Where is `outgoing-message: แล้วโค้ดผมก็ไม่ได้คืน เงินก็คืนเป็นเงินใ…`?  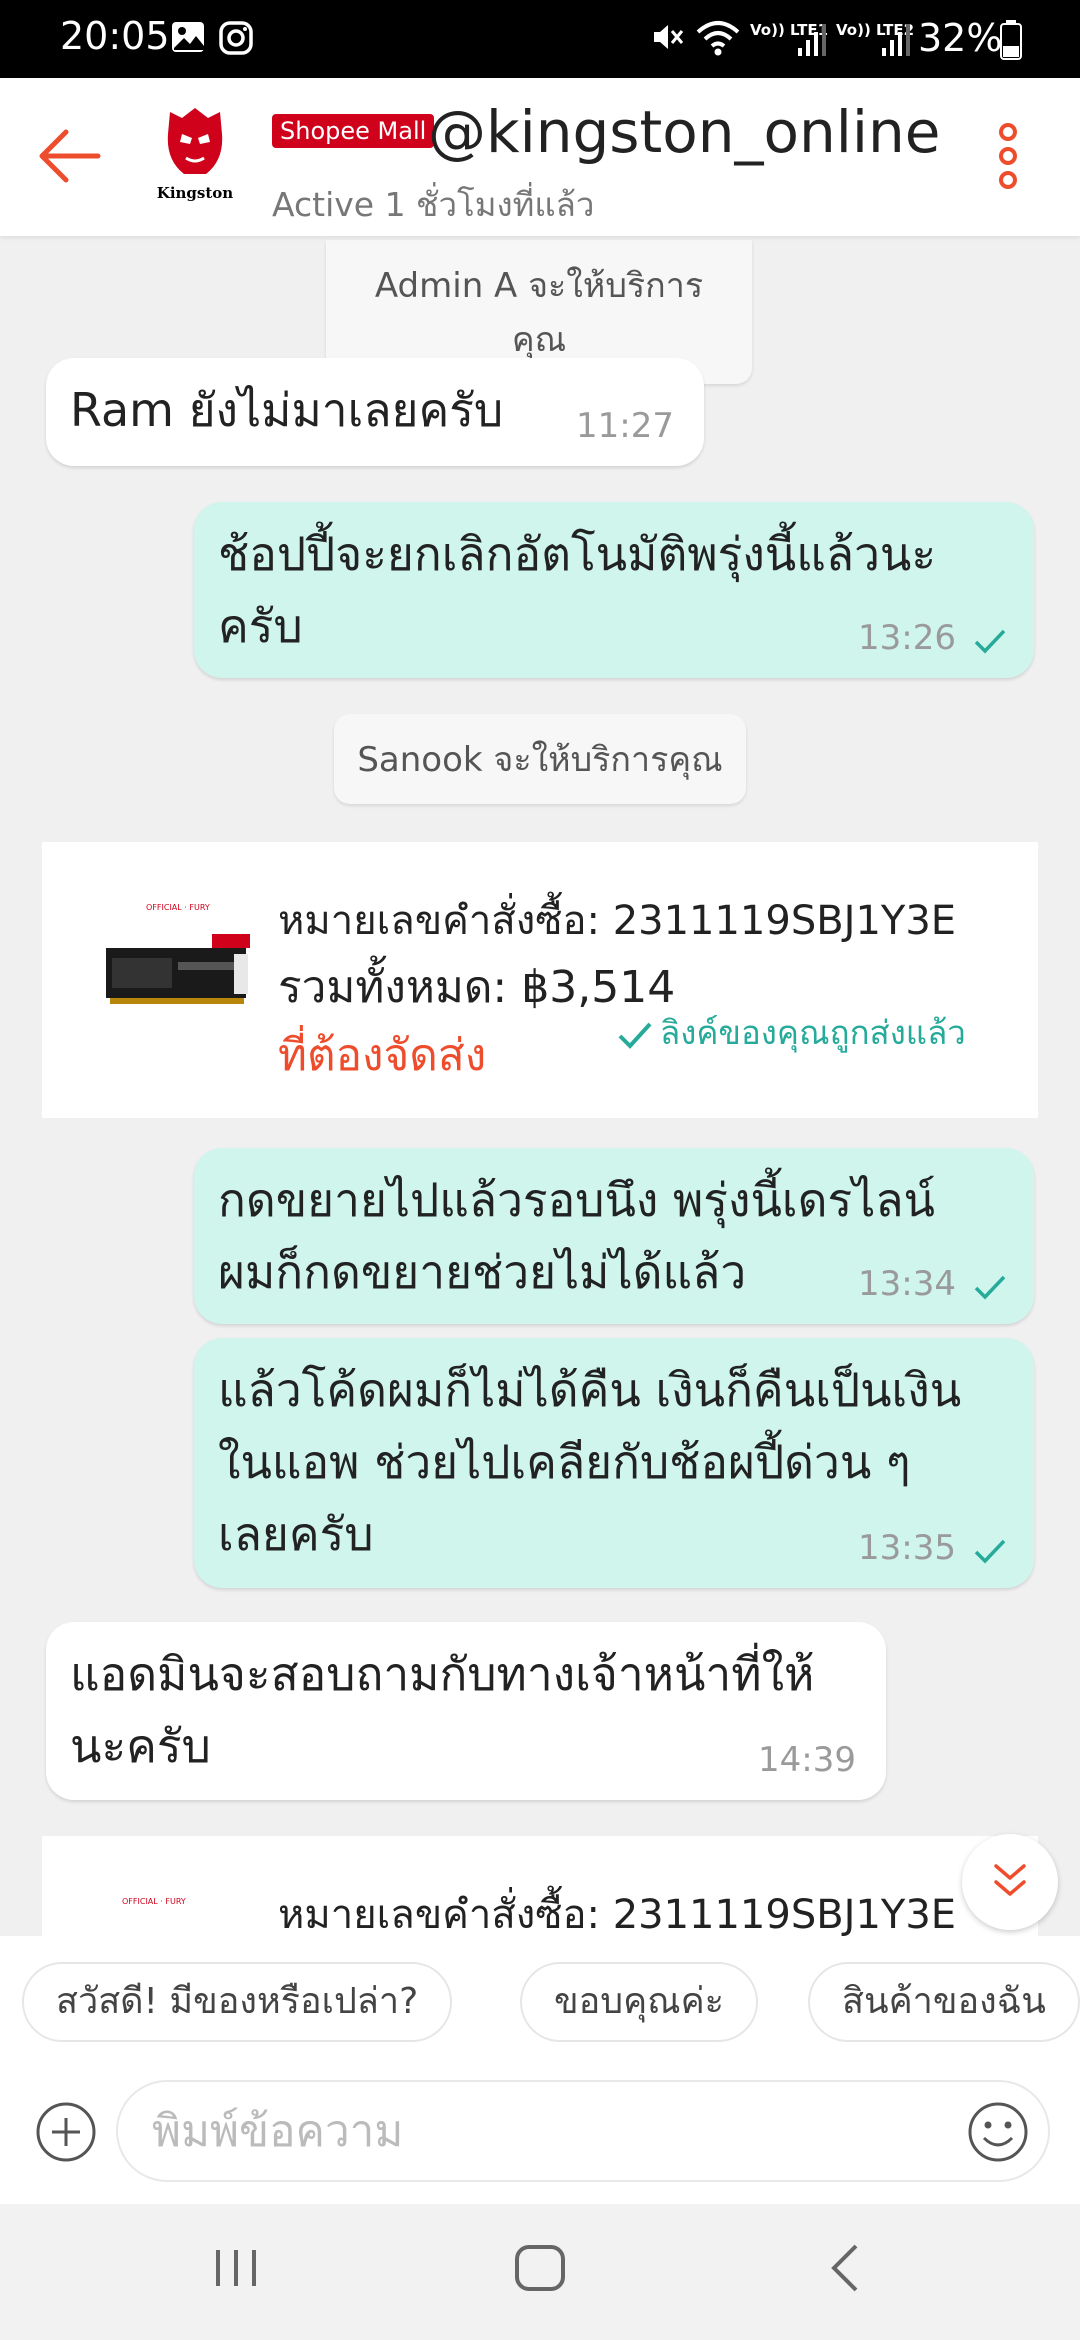
outgoing-message: แล้วโค้ดผมก็ไม่ได้คืน เงินก็คืนเป็นเงินใ… is located at coordinates (614, 1463).